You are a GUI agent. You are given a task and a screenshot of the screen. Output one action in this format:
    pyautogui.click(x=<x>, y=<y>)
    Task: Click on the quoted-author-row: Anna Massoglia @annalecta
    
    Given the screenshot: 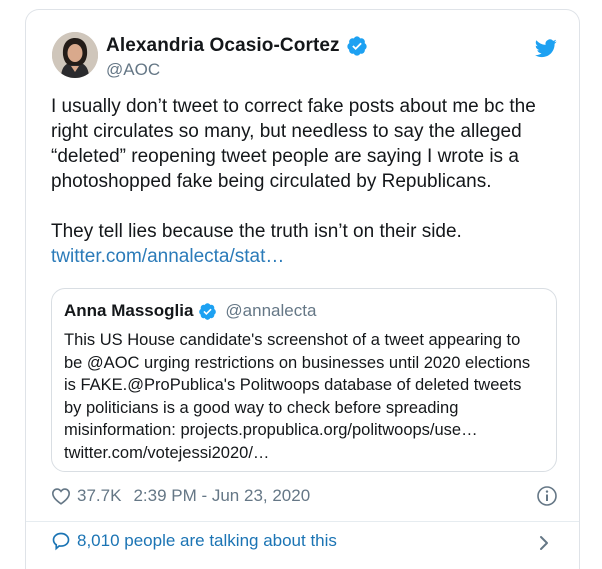 What is the action you would take?
    pyautogui.click(x=190, y=311)
    